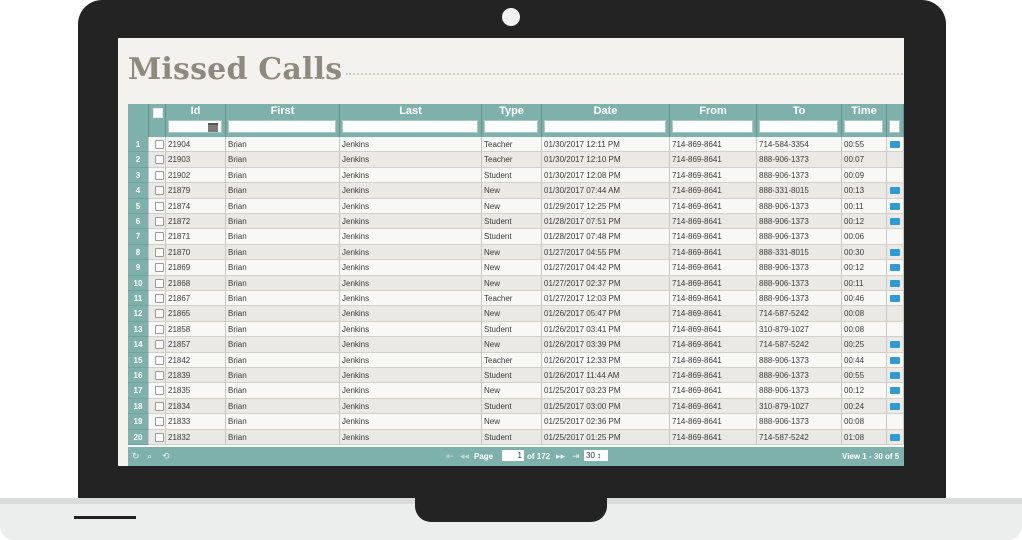  What do you see at coordinates (158, 113) in the screenshot?
I see `select-all-checkbox` at bounding box center [158, 113].